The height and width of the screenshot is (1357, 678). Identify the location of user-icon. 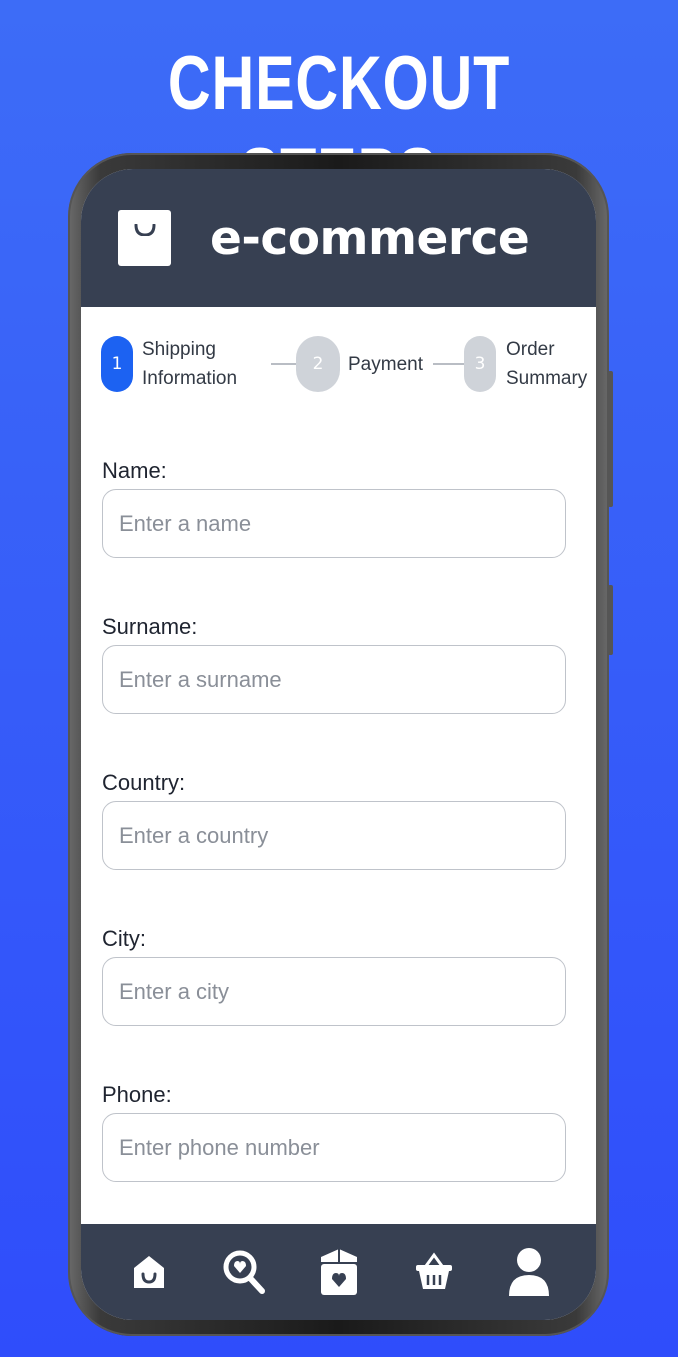
(528, 1272).